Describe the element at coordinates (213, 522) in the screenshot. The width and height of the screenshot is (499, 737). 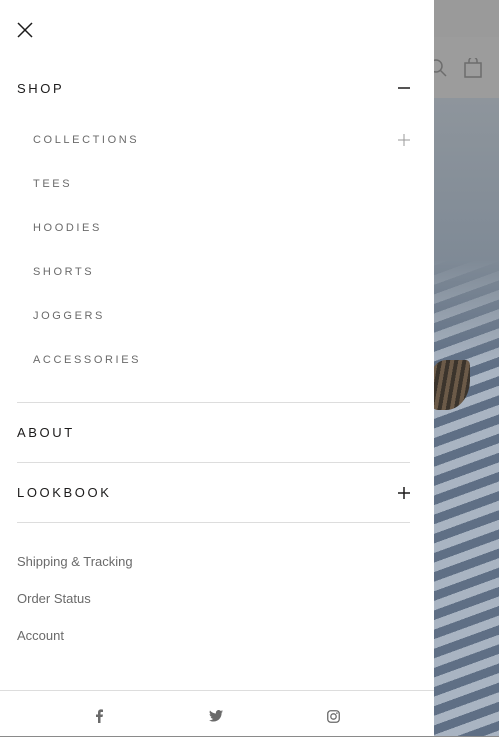
I see `divider` at that location.